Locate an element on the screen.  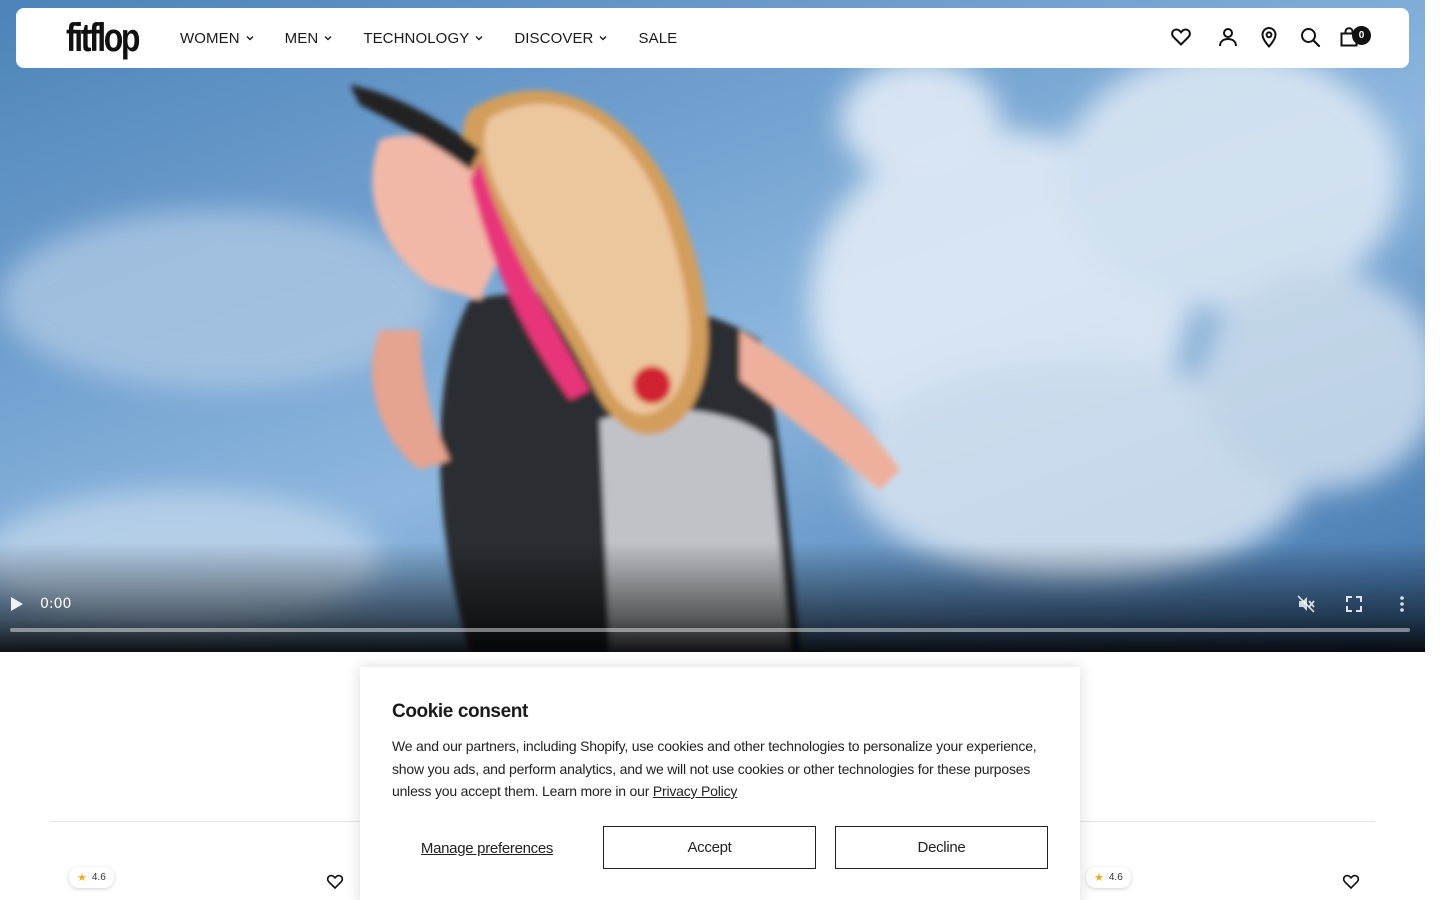
nav-women: WOMEN is located at coordinates (217, 38).